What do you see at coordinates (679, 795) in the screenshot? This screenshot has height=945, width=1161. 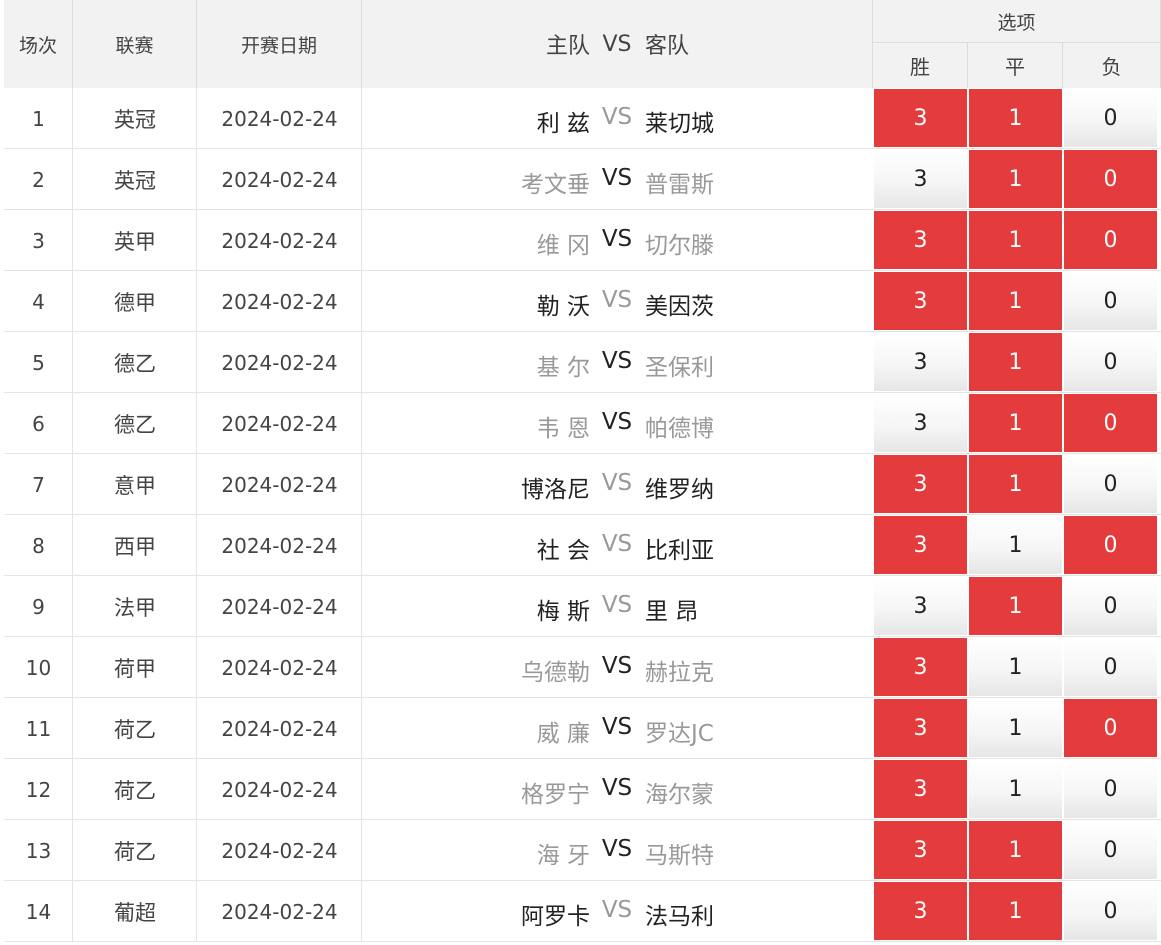 I see `away-team: 海尔蒙` at bounding box center [679, 795].